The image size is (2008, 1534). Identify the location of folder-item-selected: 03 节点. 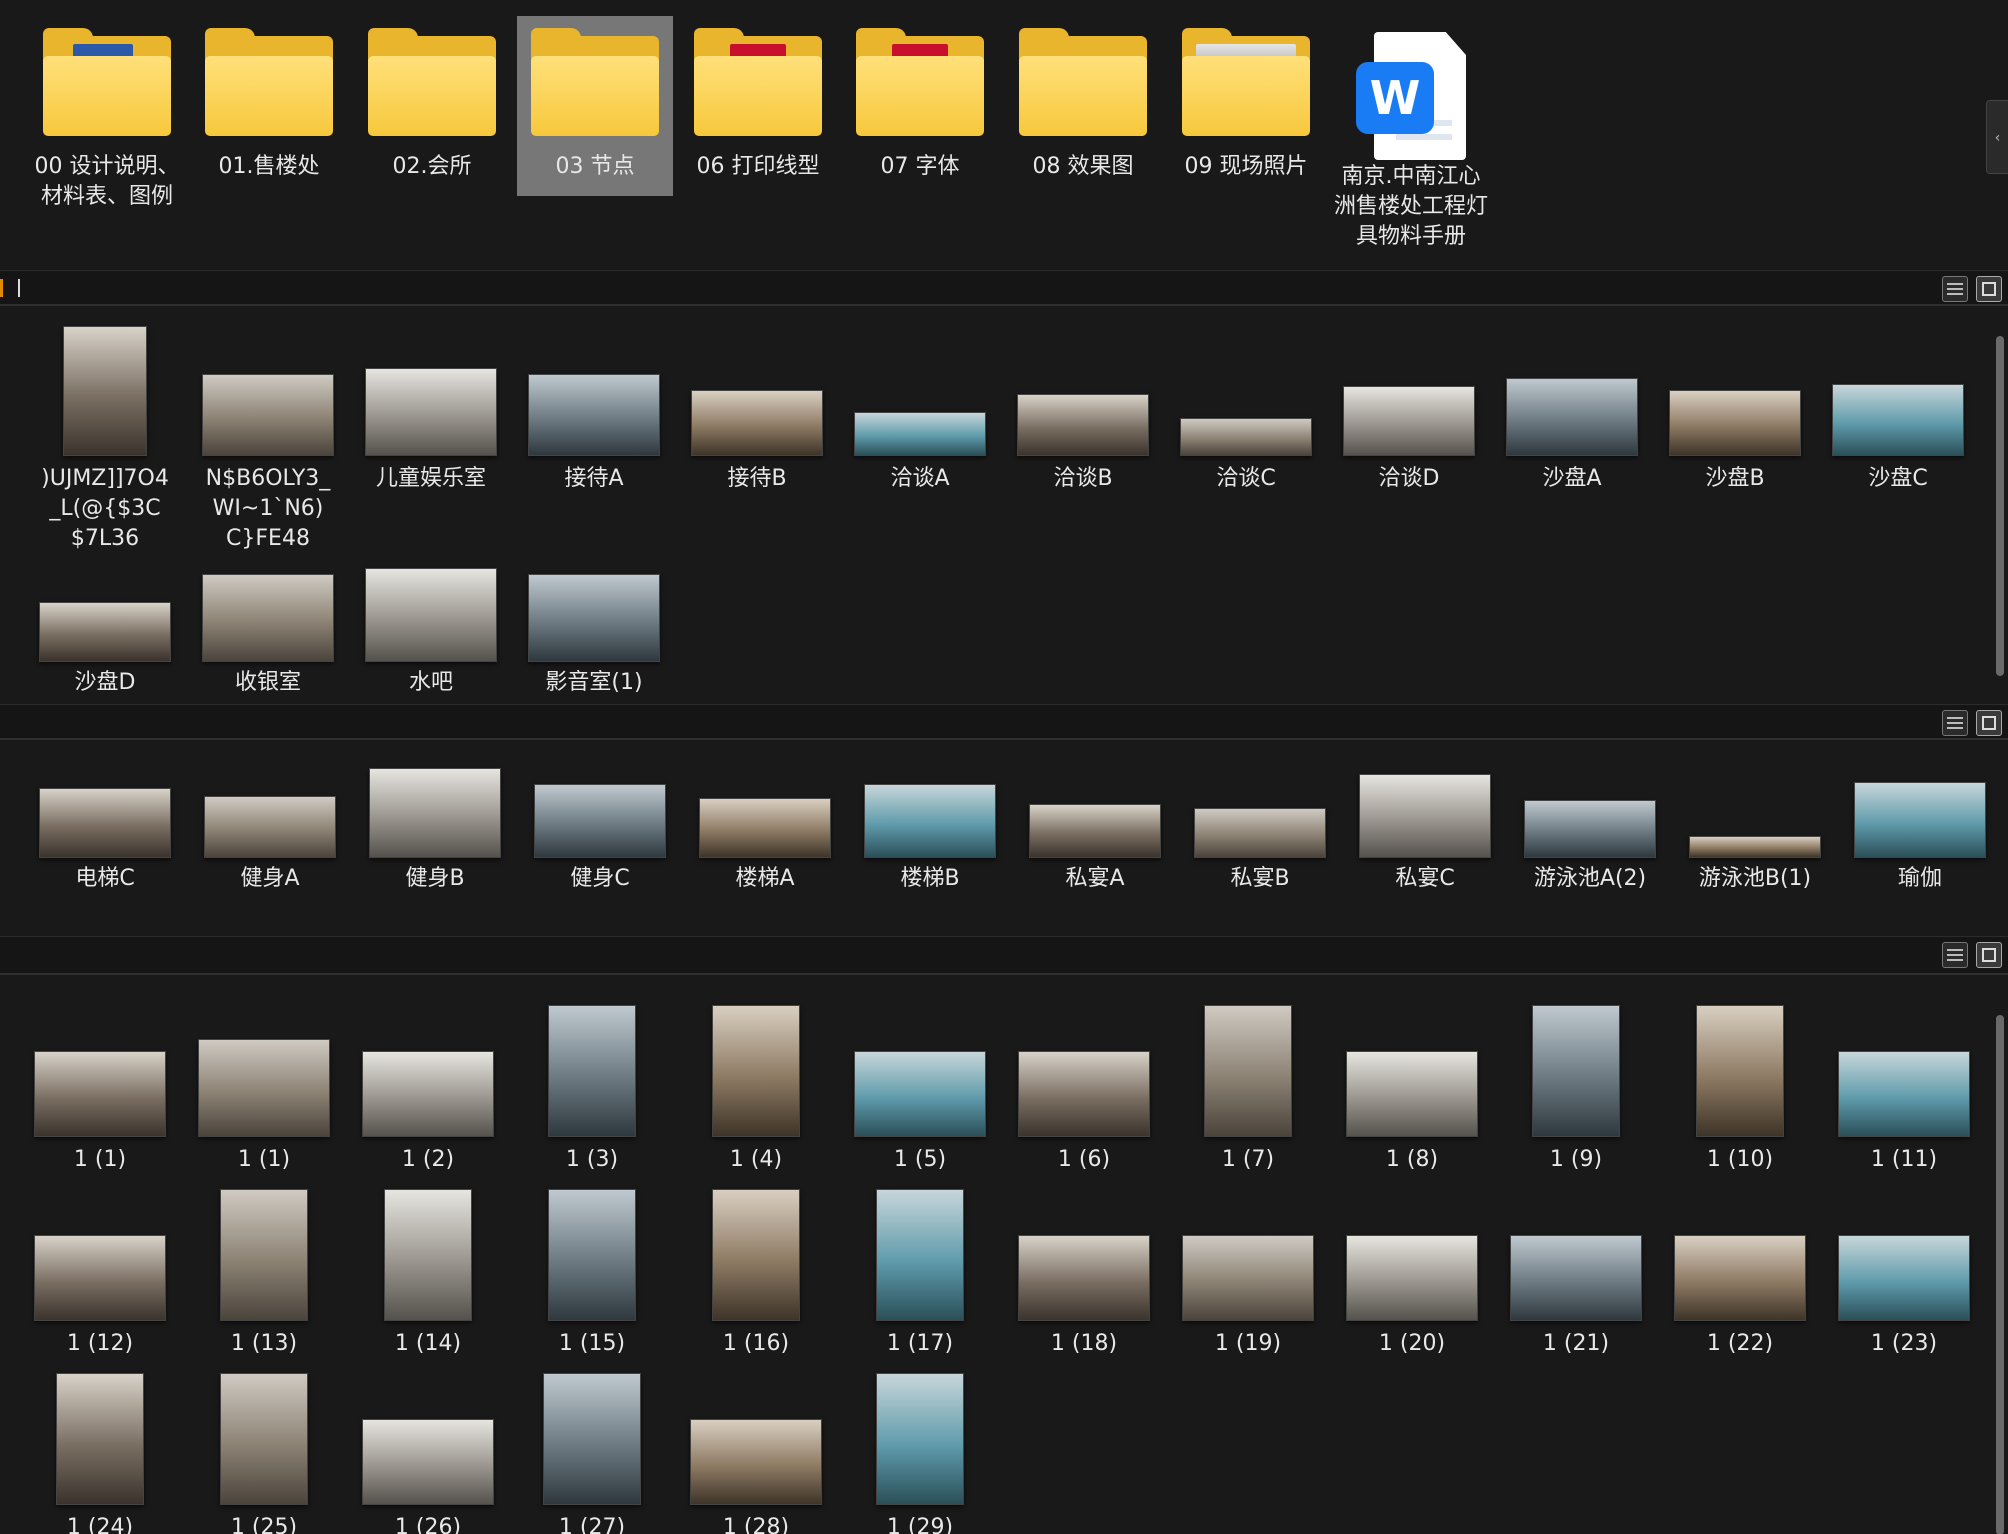
(595, 106).